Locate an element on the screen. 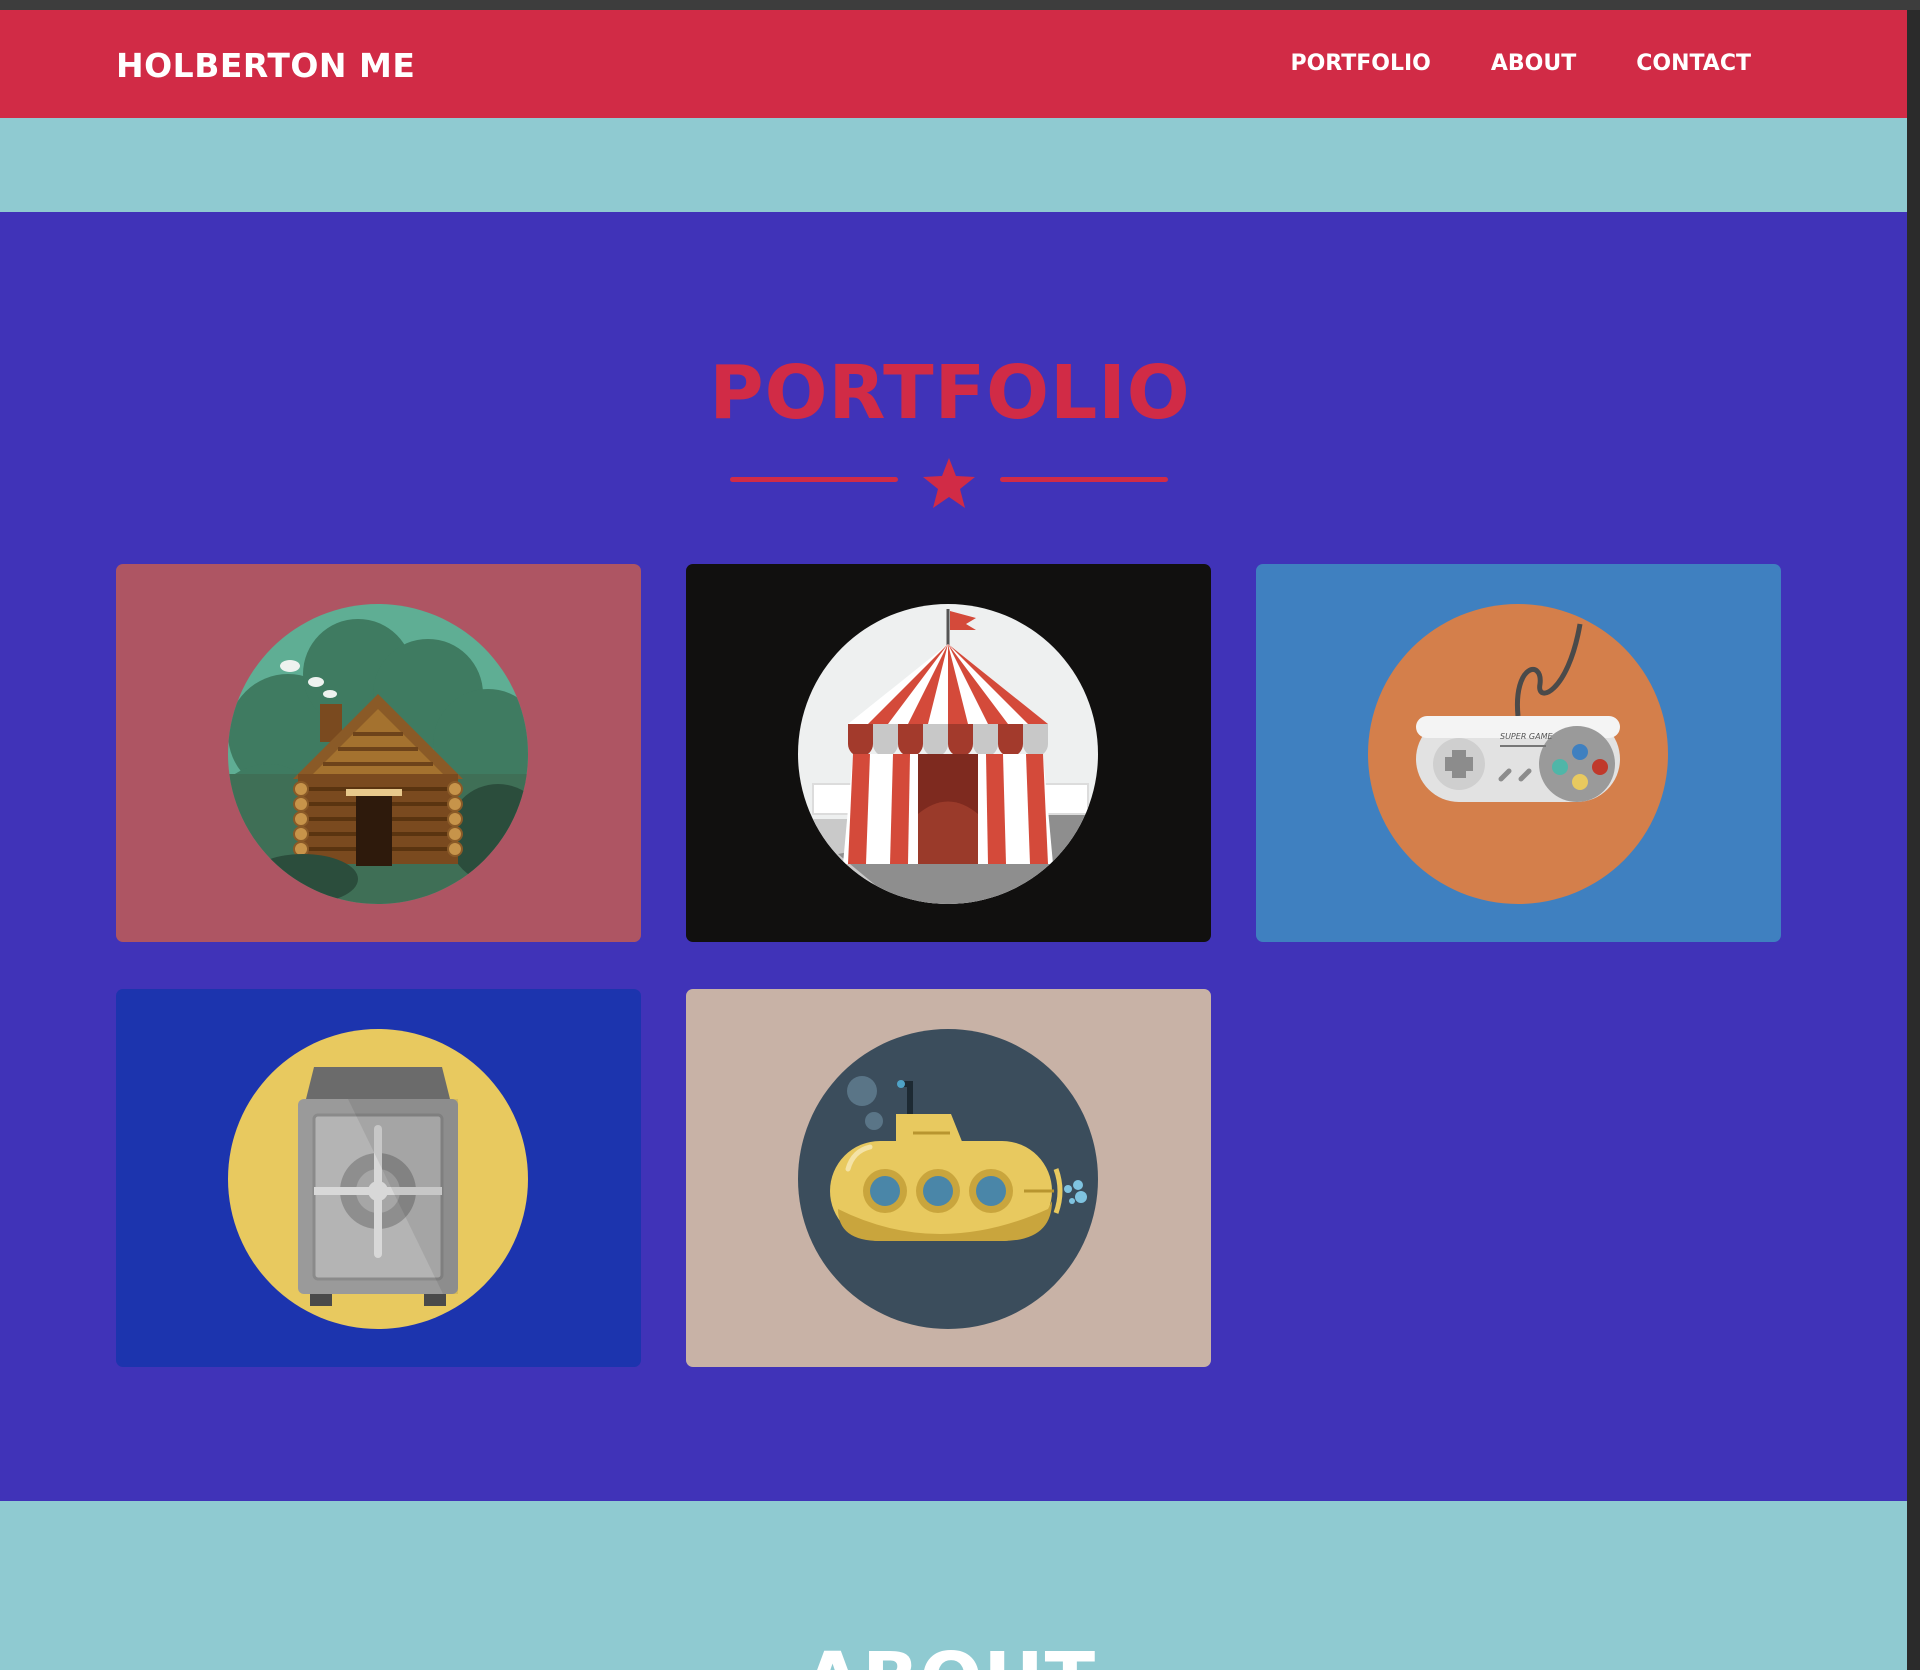  nav-link-contact: CONTACT is located at coordinates (1693, 63).